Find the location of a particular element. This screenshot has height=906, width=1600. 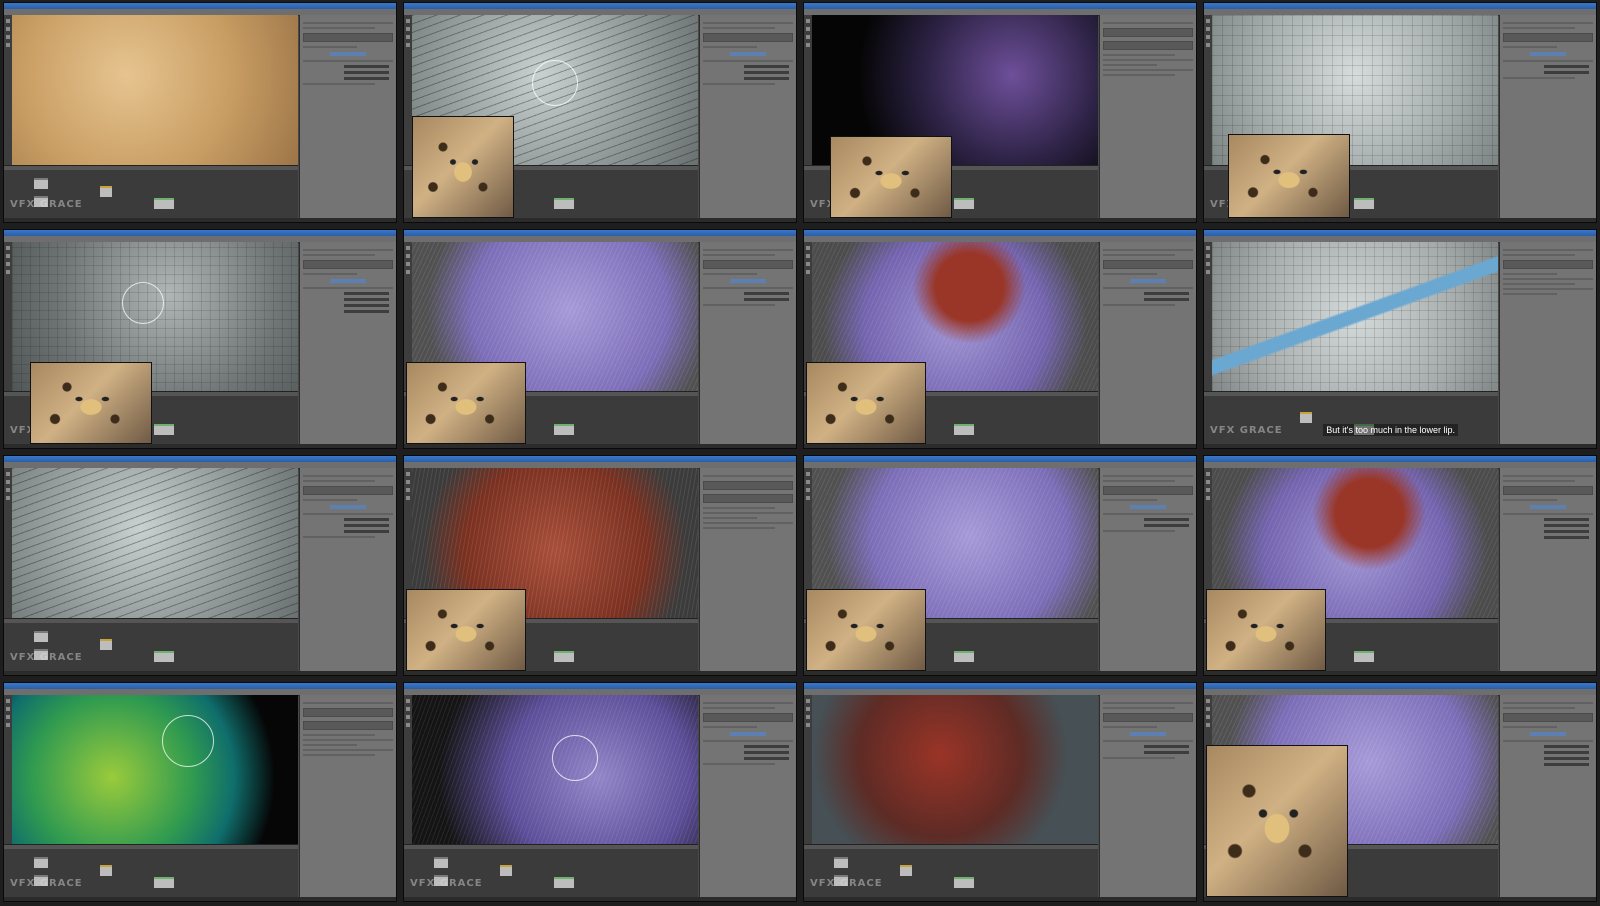

thumbnail-15: VFX GRACE is located at coordinates (1000, 791).